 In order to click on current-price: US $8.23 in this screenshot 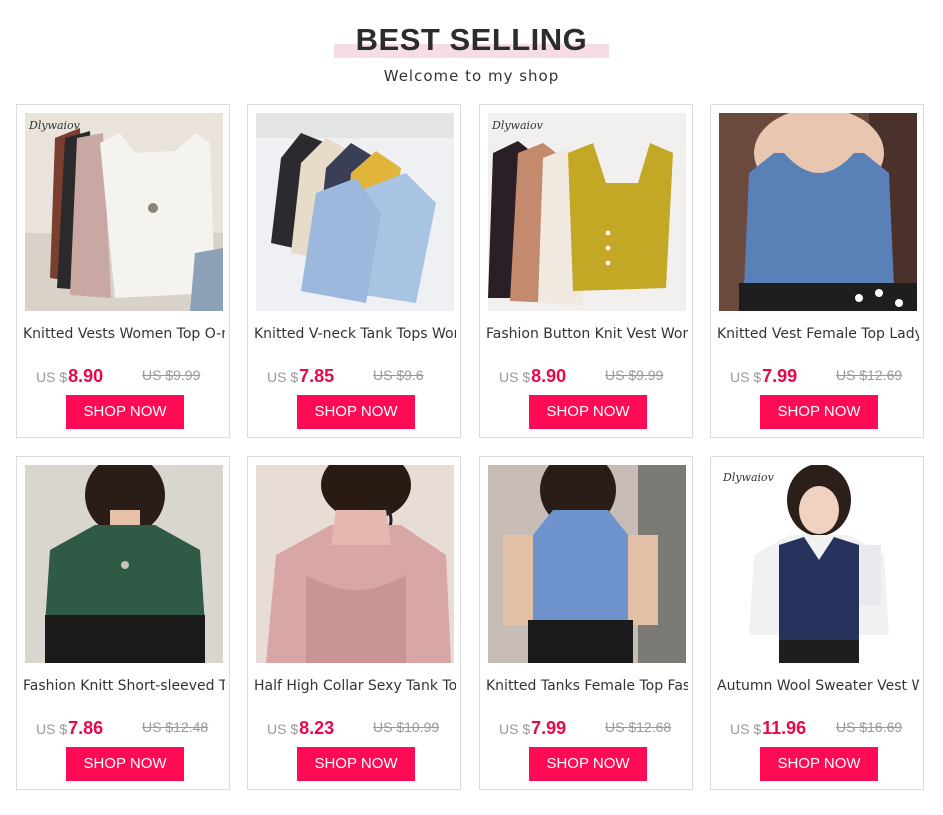, I will do `click(300, 728)`.